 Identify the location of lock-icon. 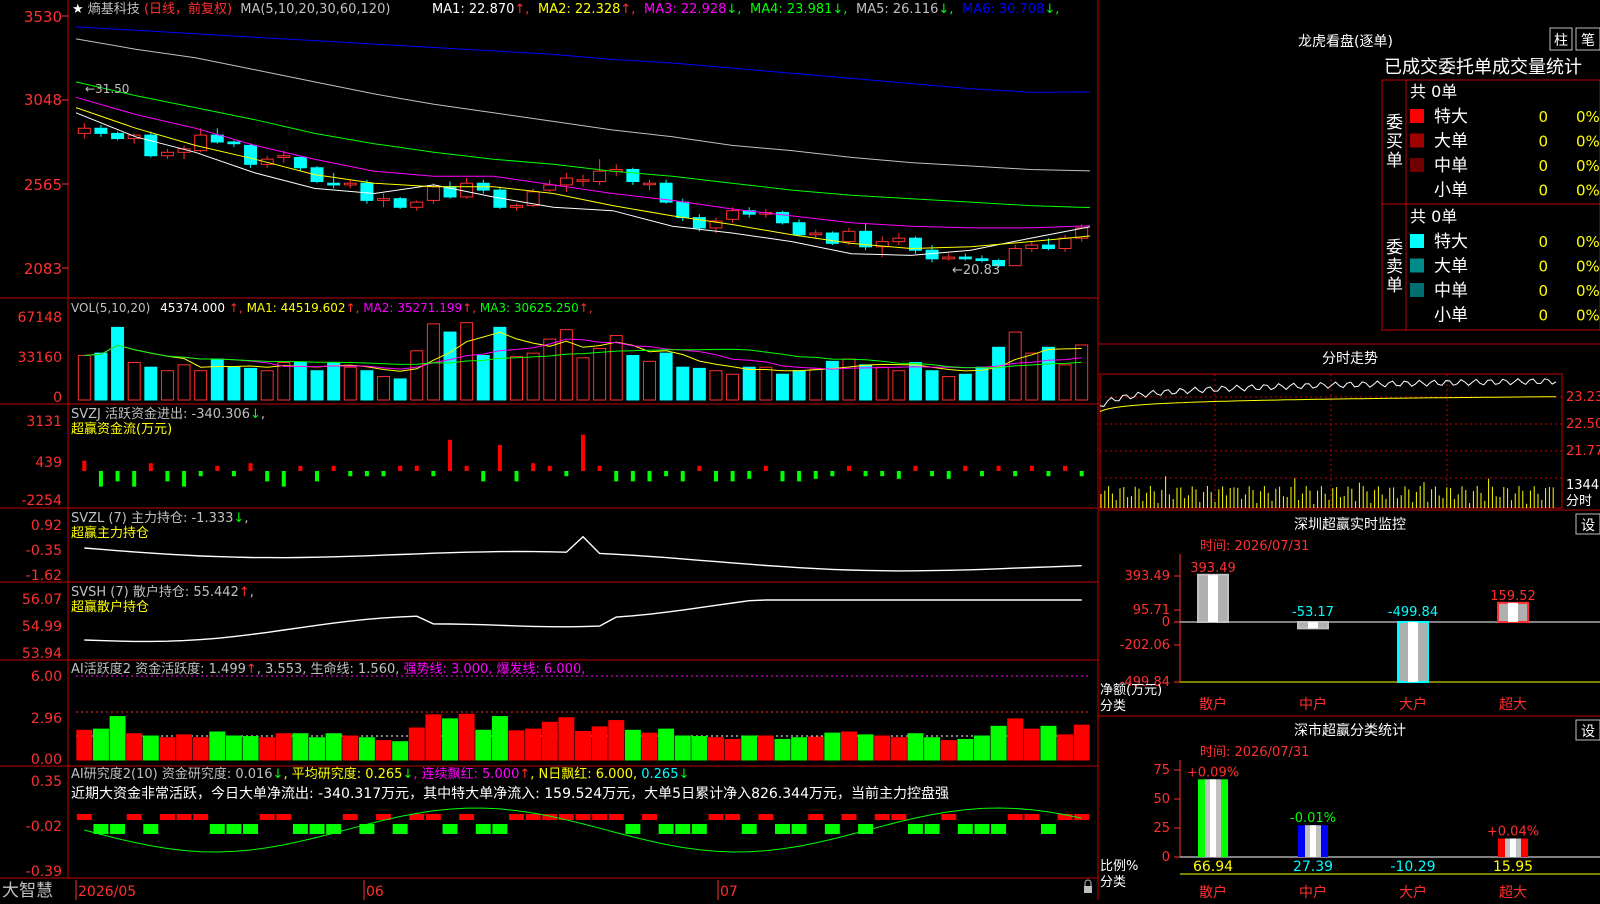
(1088, 886).